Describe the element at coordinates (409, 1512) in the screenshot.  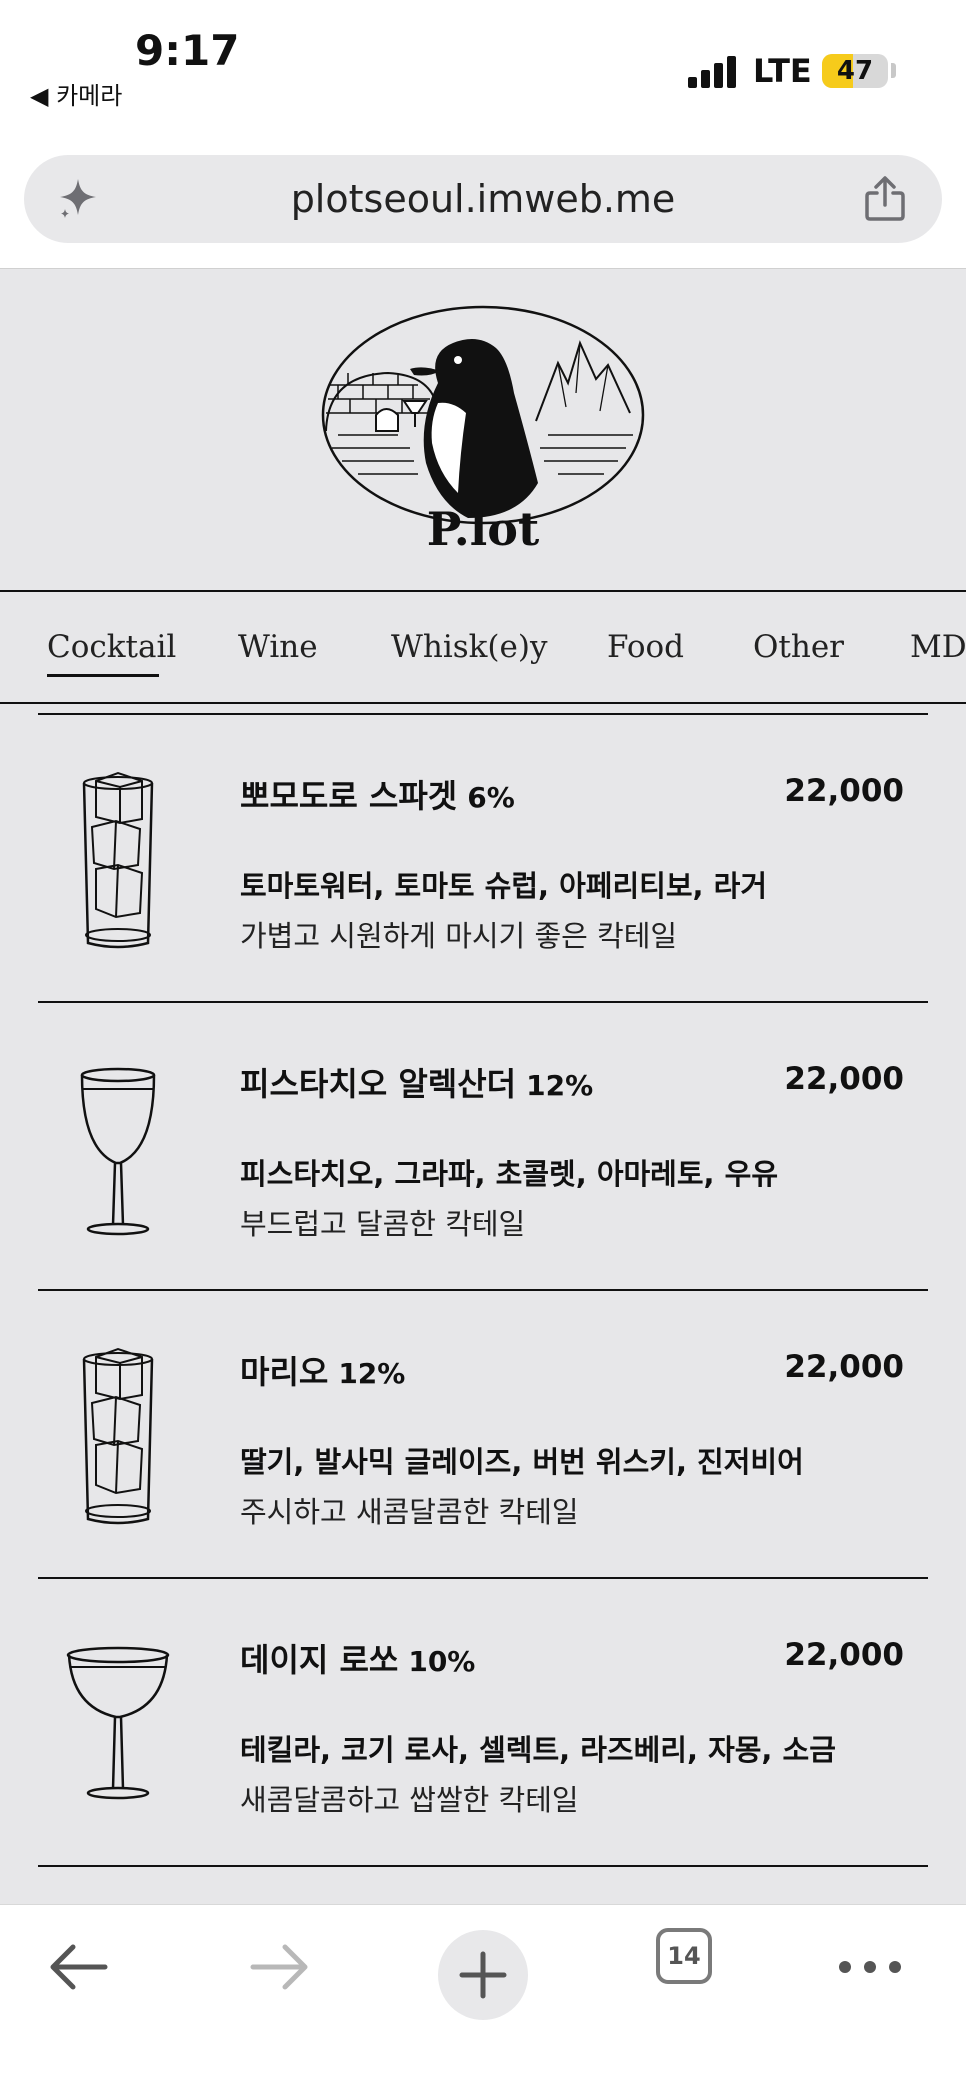
I see `menu-item-description: 주시하고 새콤달콤한 칵테일` at that location.